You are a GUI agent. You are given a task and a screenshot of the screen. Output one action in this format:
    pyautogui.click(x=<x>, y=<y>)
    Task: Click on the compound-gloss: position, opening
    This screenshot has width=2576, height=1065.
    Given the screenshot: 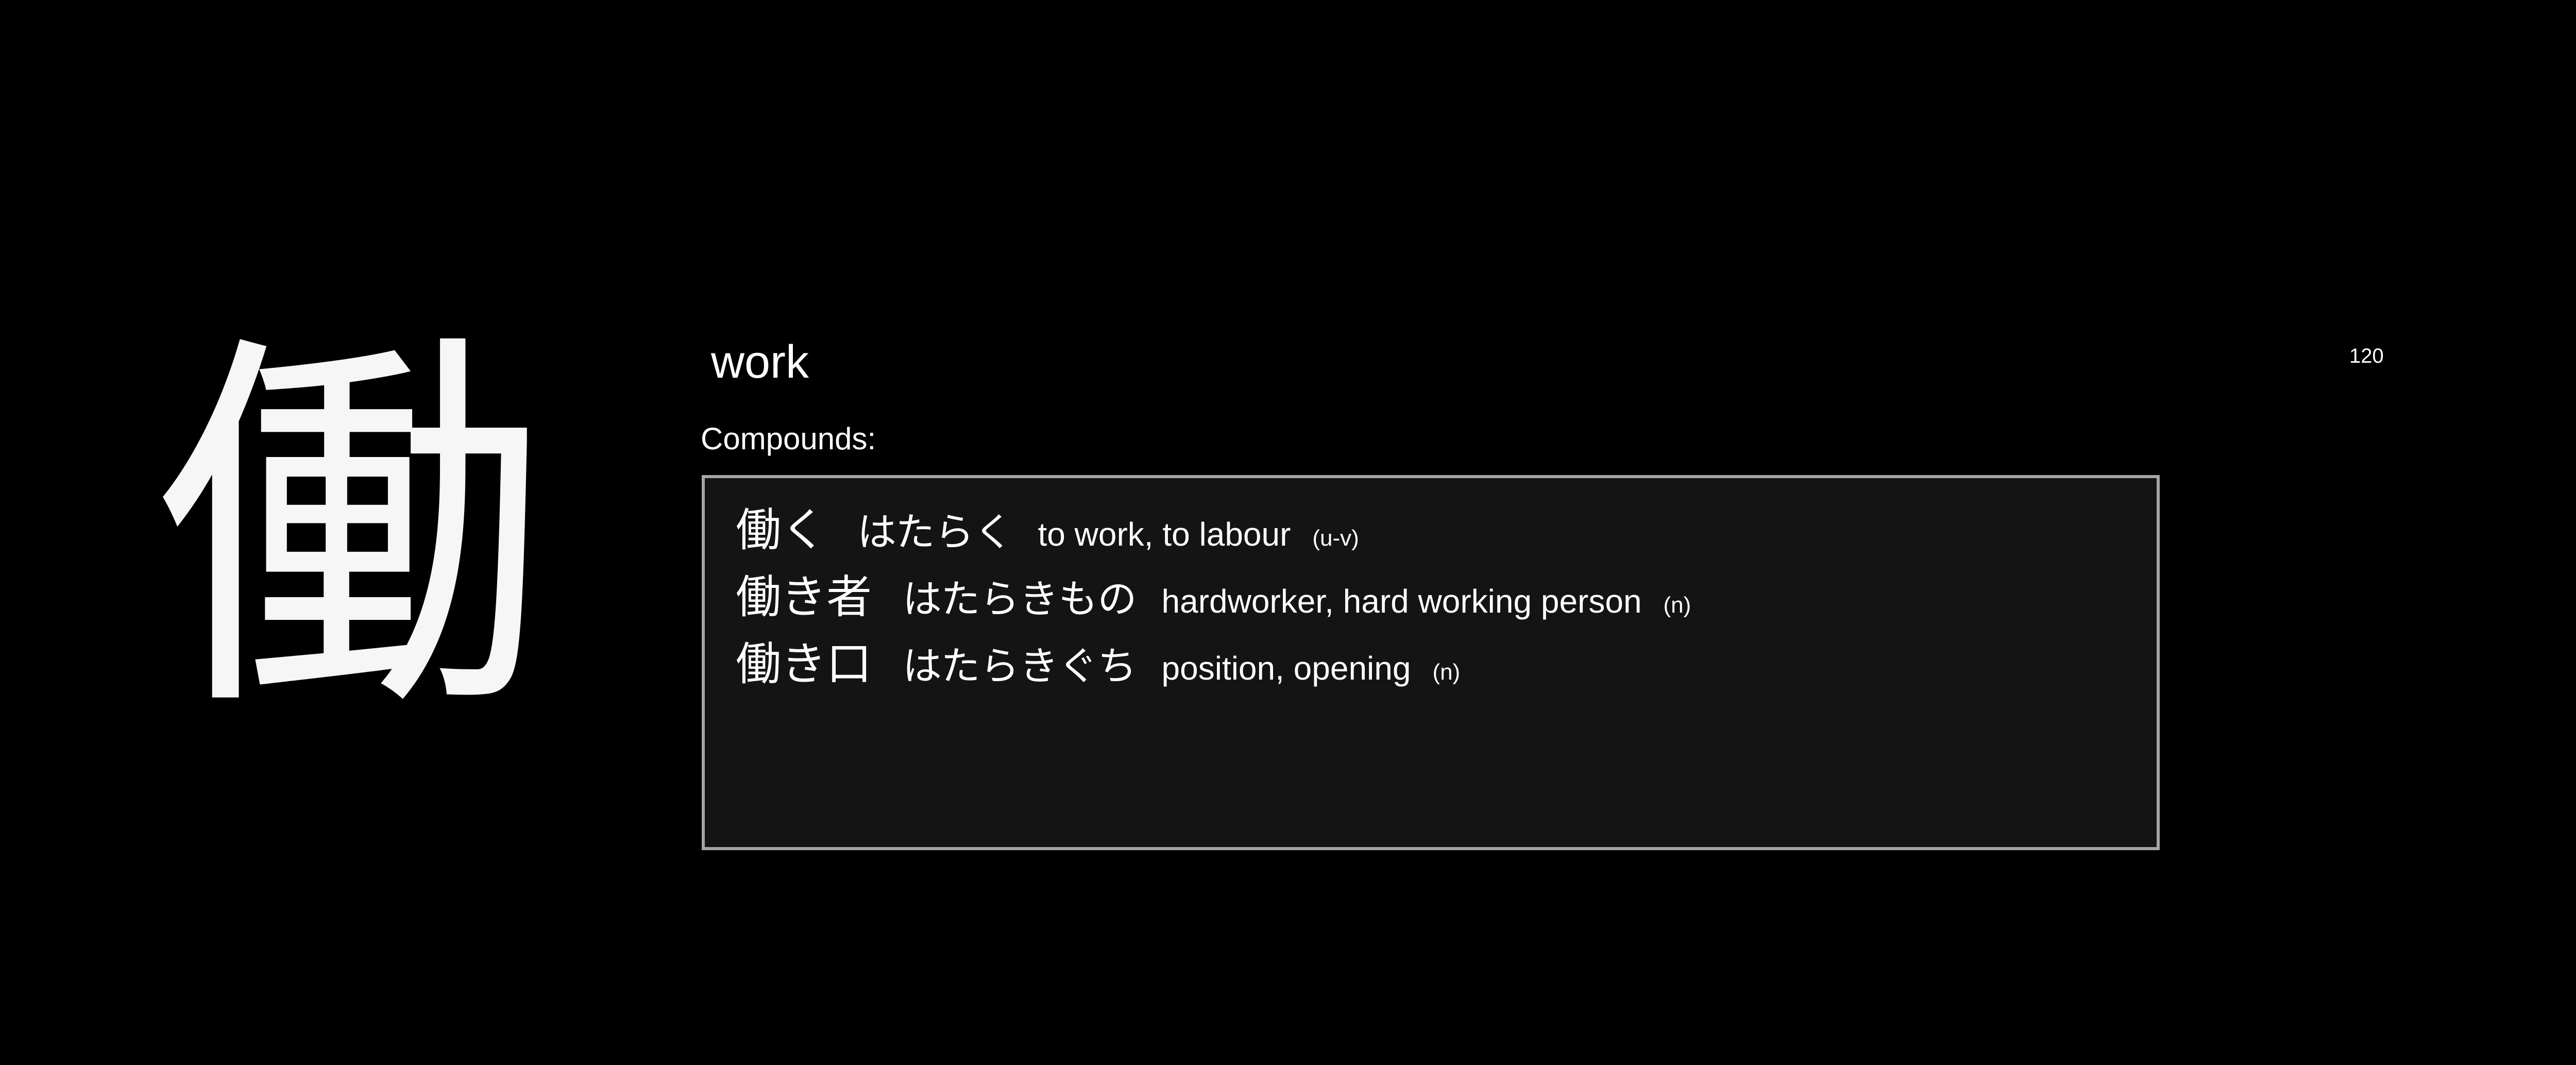 What is the action you would take?
    pyautogui.click(x=1286, y=668)
    